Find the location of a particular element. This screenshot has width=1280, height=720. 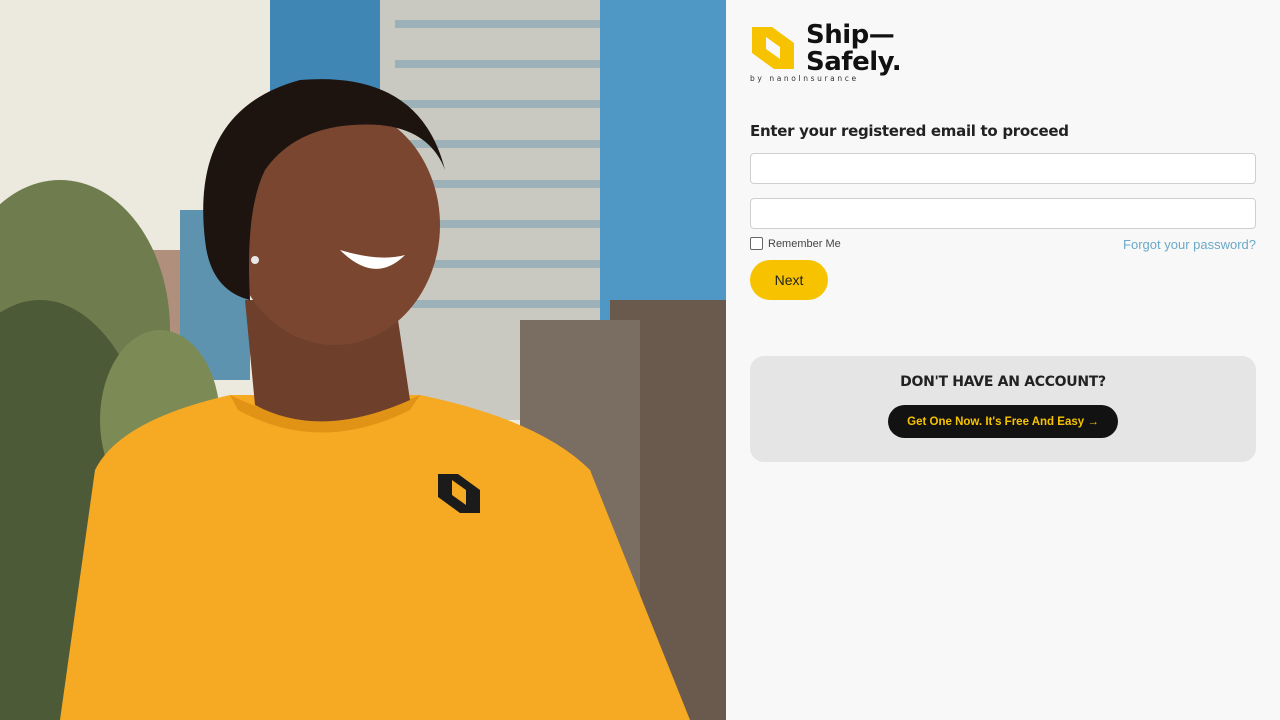

signup-button: Get One Now. It's Free And Easy → is located at coordinates (1003, 421).